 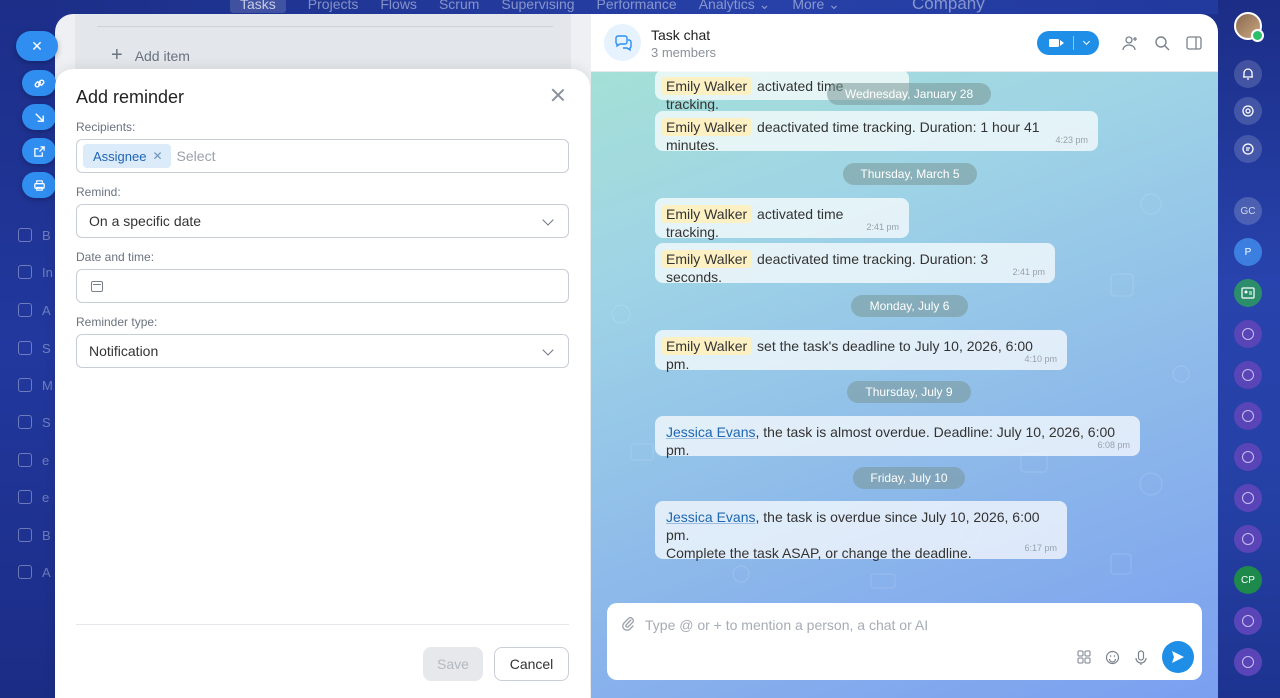 What do you see at coordinates (816, 6) in the screenshot?
I see `nav-tab-more: More ⌄` at bounding box center [816, 6].